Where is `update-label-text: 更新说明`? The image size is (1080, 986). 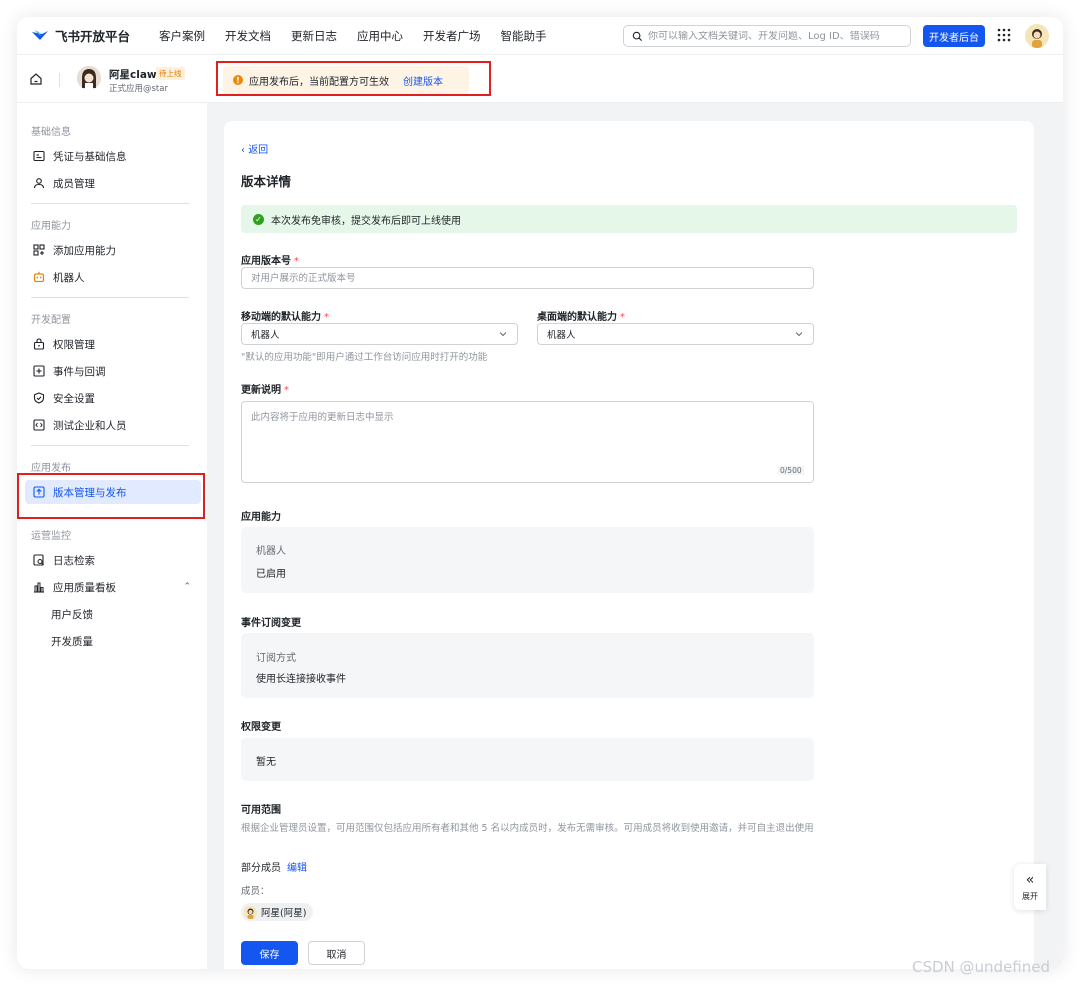 update-label-text: 更新说明 is located at coordinates (261, 390).